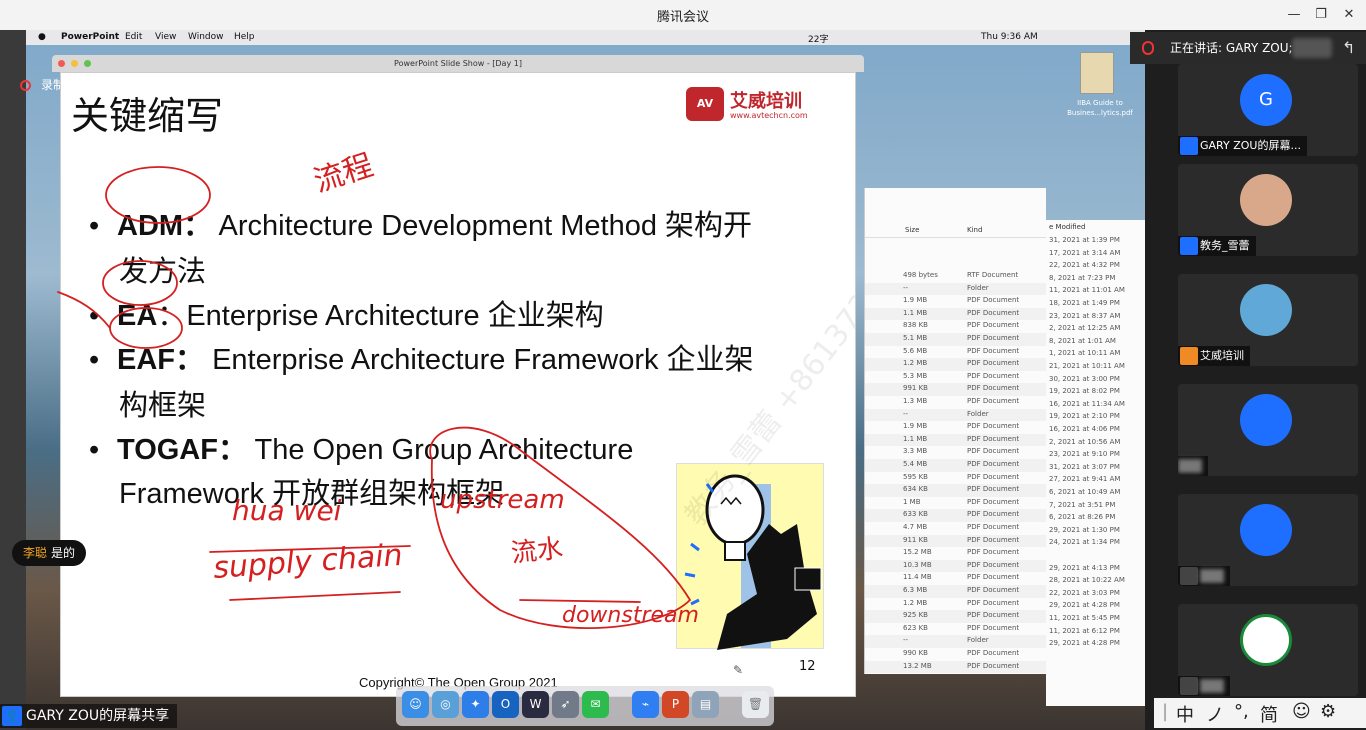  I want to click on row-size: 623 KB, so click(915, 627).